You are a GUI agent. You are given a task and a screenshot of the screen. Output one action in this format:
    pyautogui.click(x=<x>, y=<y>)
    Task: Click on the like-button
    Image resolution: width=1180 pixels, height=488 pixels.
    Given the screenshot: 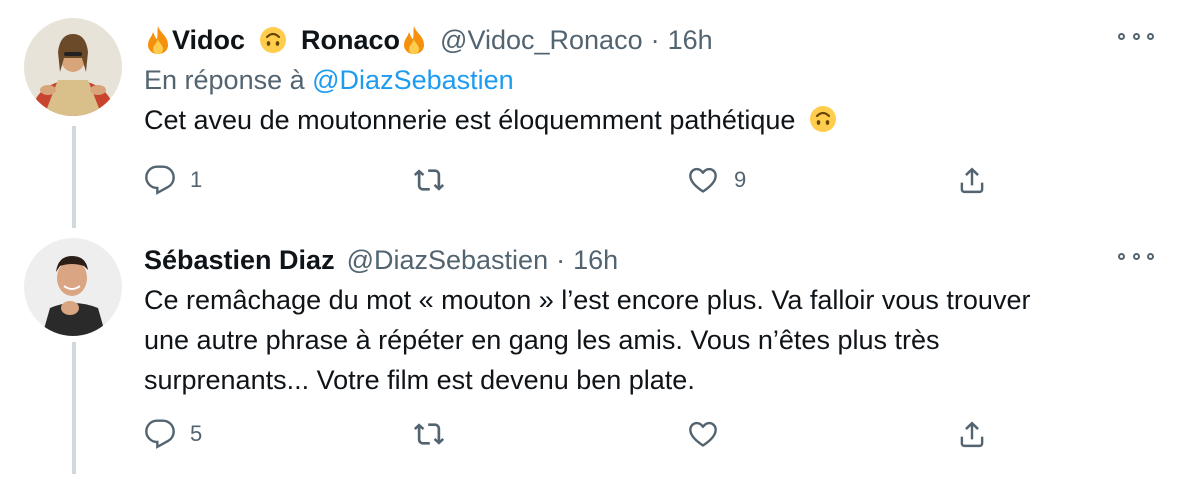 What is the action you would take?
    pyautogui.click(x=710, y=434)
    